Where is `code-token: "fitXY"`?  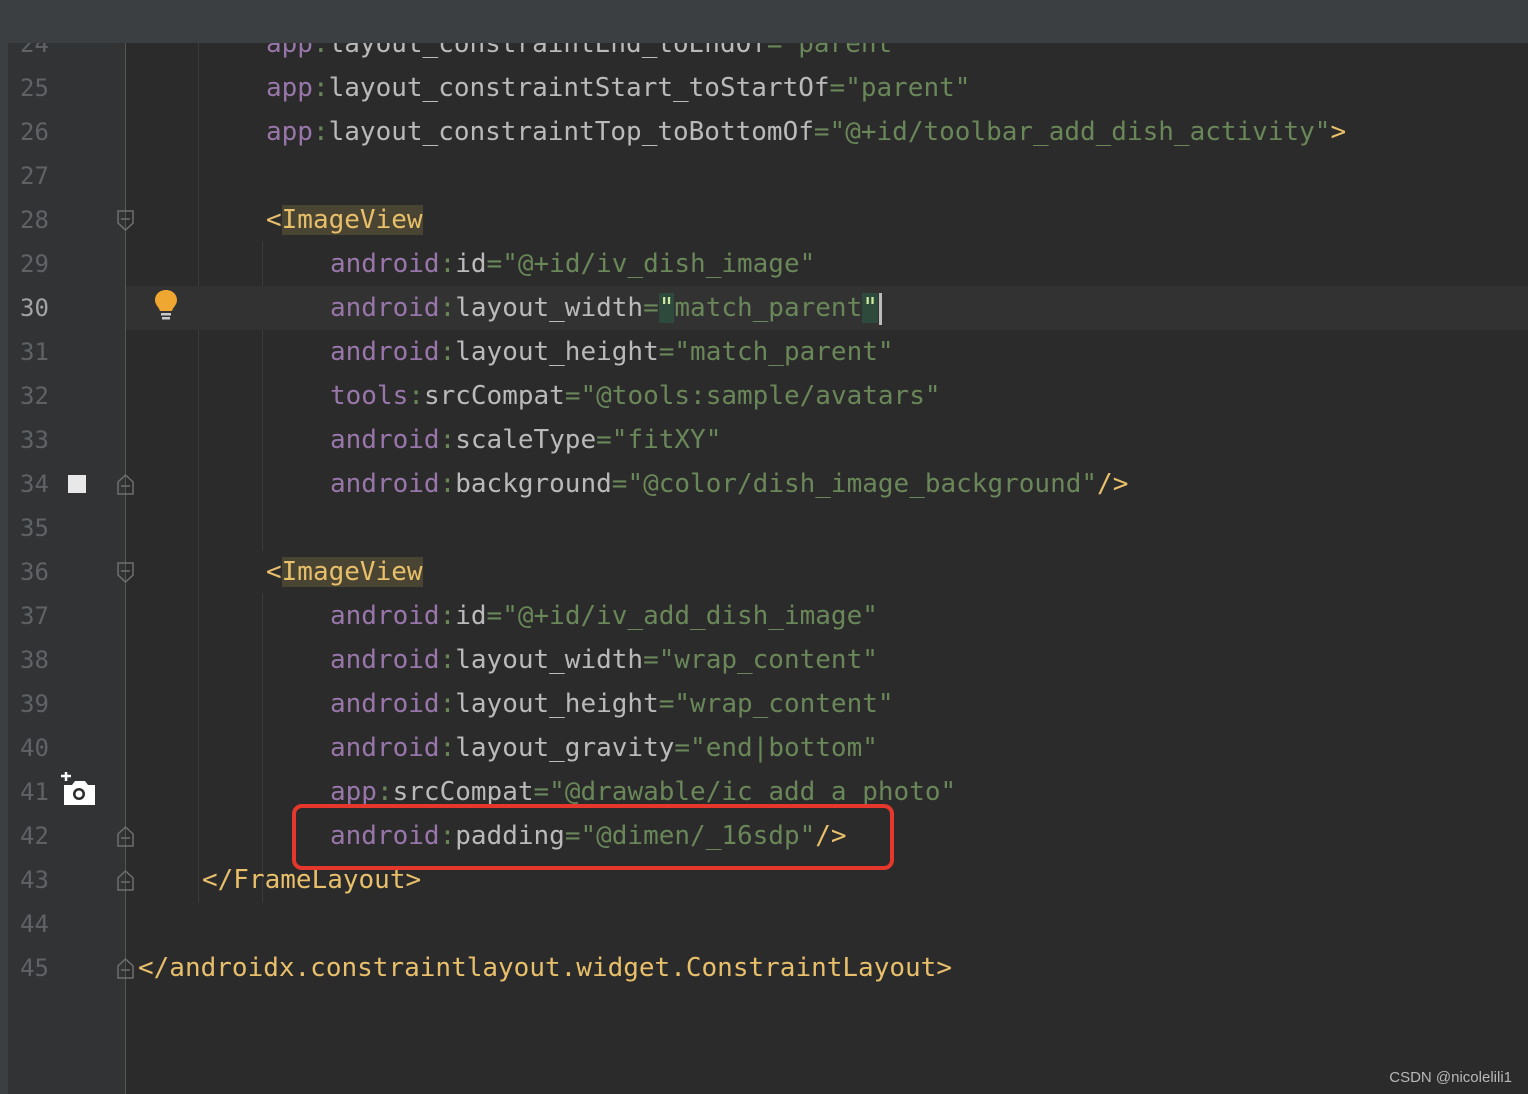 code-token: "fitXY" is located at coordinates (666, 440).